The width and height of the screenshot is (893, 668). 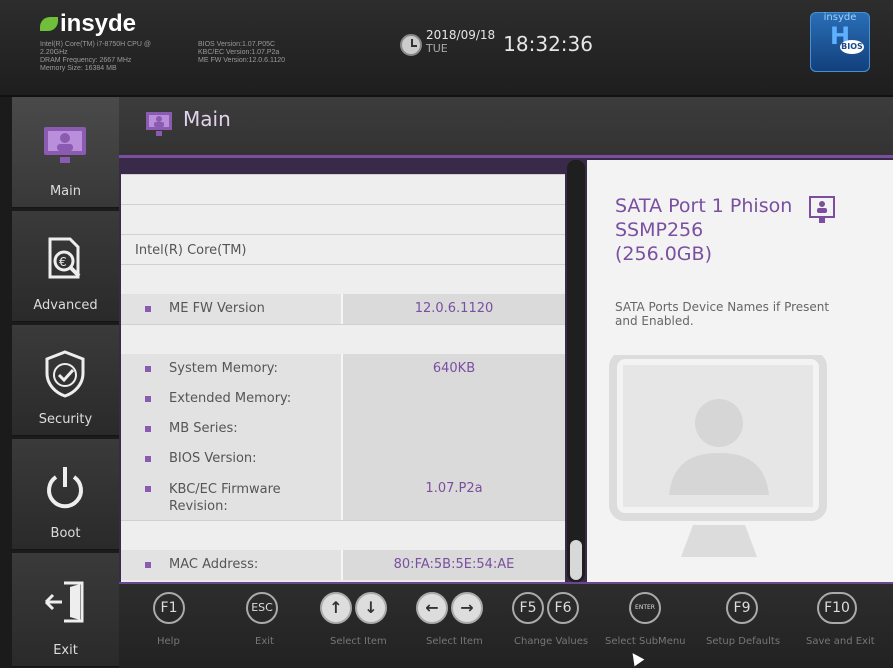 I want to click on sidebar-item-label: Boot, so click(x=65, y=533).